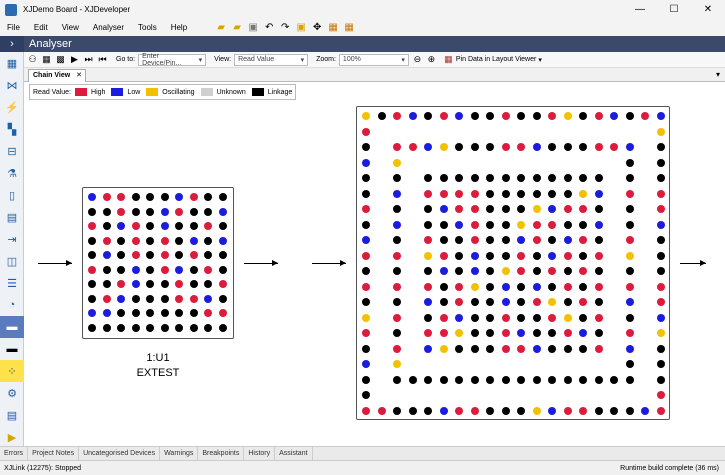 This screenshot has height=475, width=725. I want to click on step-forward-icon: ⏭, so click(88, 59).